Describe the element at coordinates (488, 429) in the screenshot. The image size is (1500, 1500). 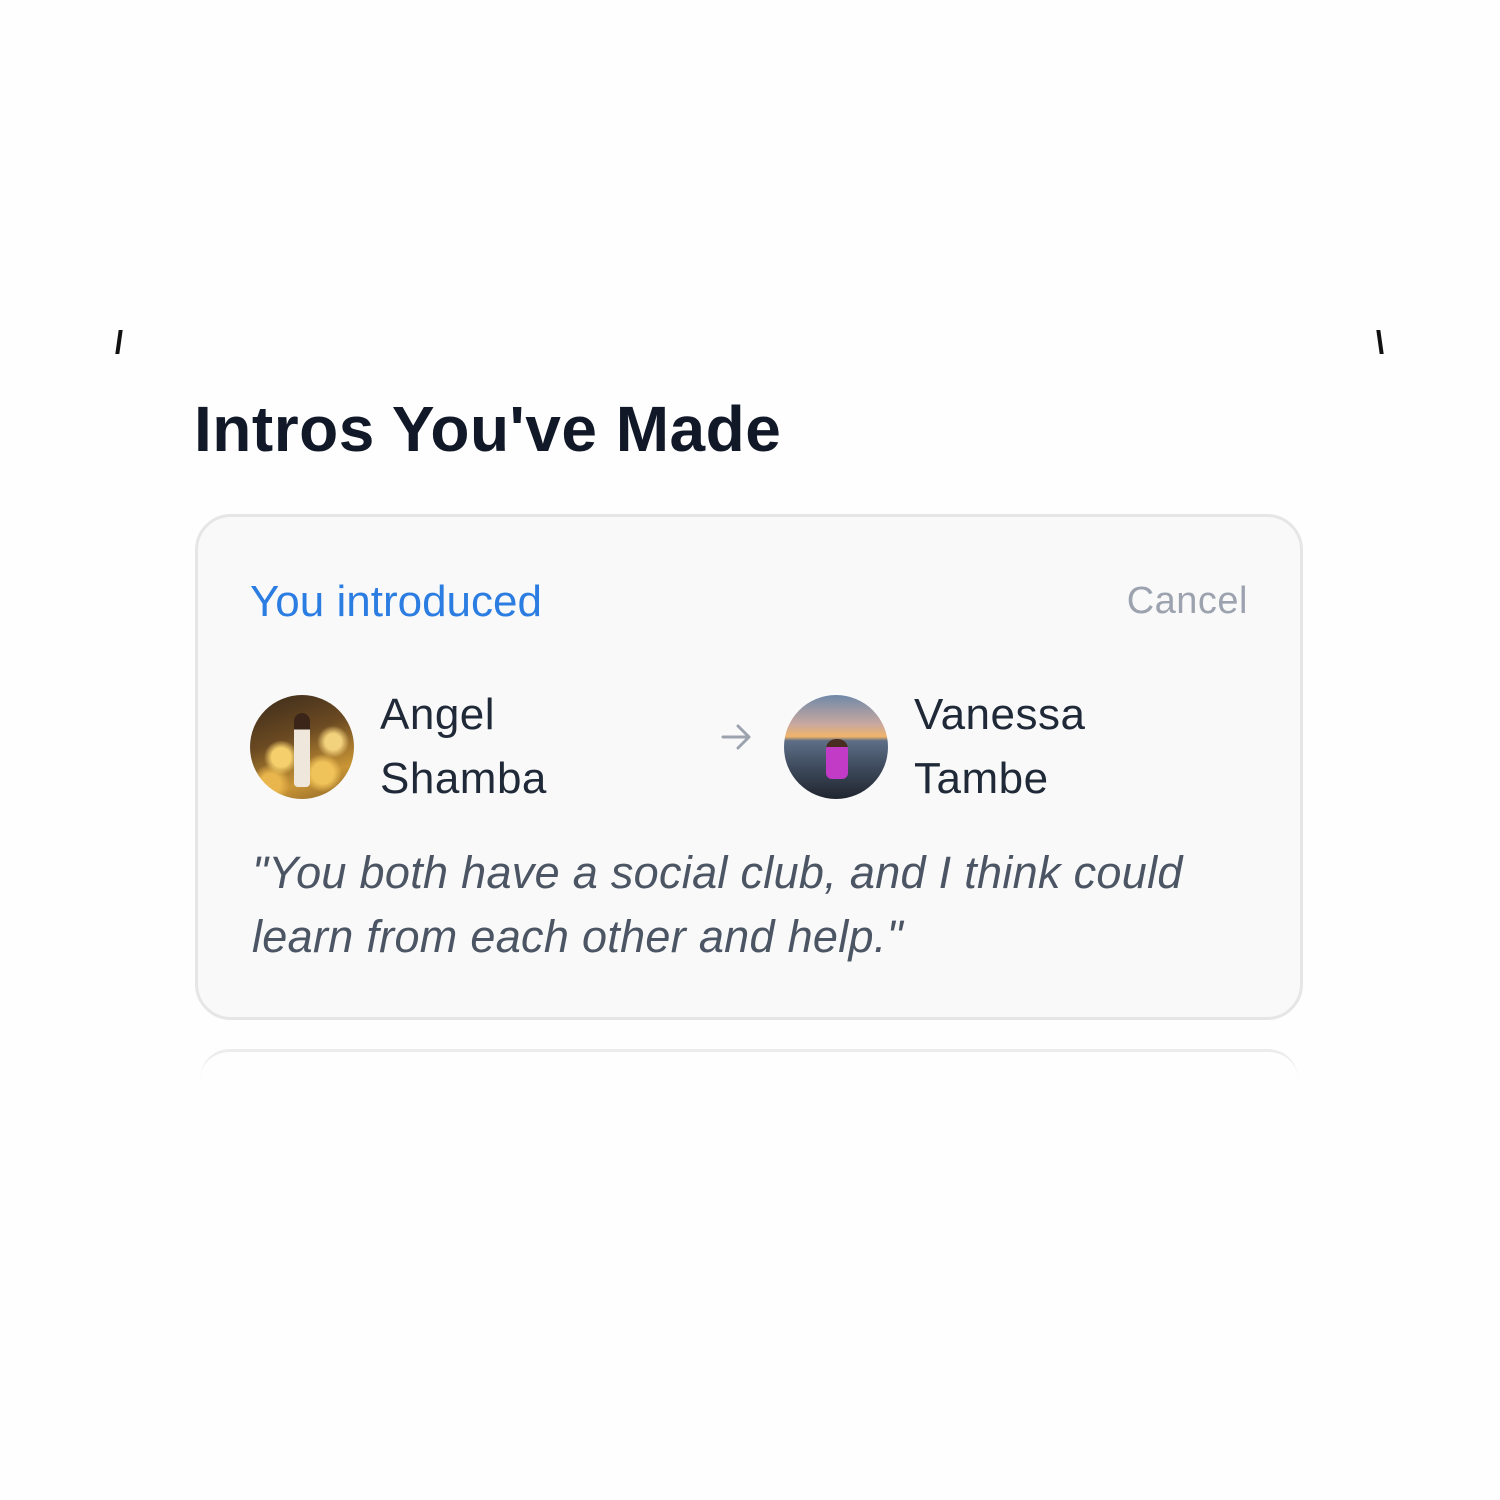
I see `section-title: Intros You've Made` at that location.